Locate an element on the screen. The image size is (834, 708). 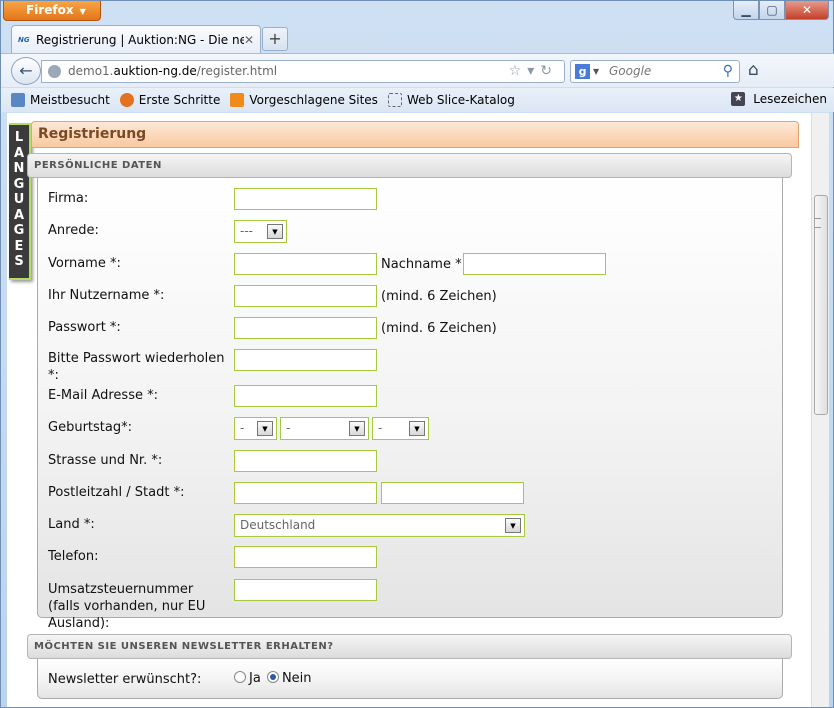
bookmark-web-slice-katalog: Web Slice-Katalog is located at coordinates (451, 100).